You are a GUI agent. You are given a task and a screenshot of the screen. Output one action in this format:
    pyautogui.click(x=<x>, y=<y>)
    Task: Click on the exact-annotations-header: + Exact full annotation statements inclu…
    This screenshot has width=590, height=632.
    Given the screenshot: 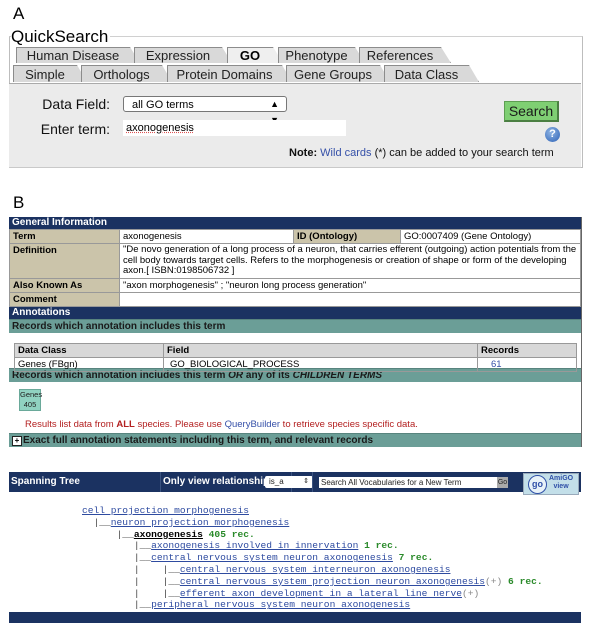 What is the action you would take?
    pyautogui.click(x=295, y=439)
    